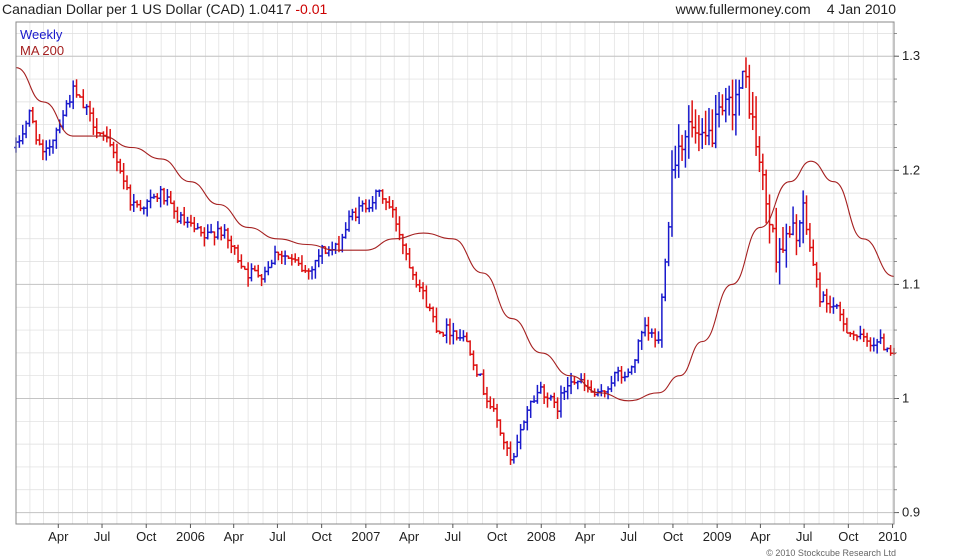 The image size is (980, 560). I want to click on x-tick-label: 2008, so click(541, 536).